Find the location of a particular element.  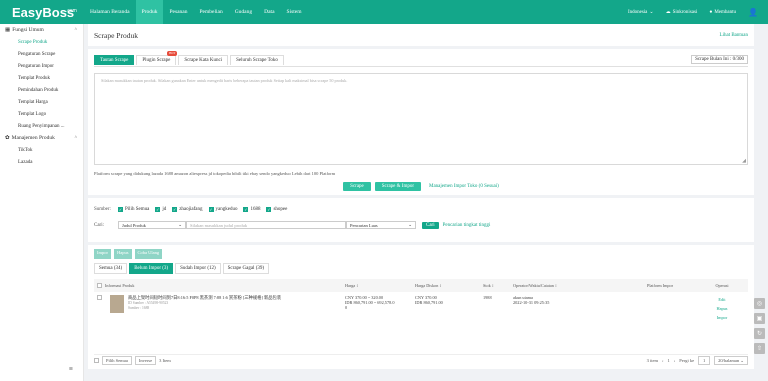

col-actions: Operasi is located at coordinates (722, 285).